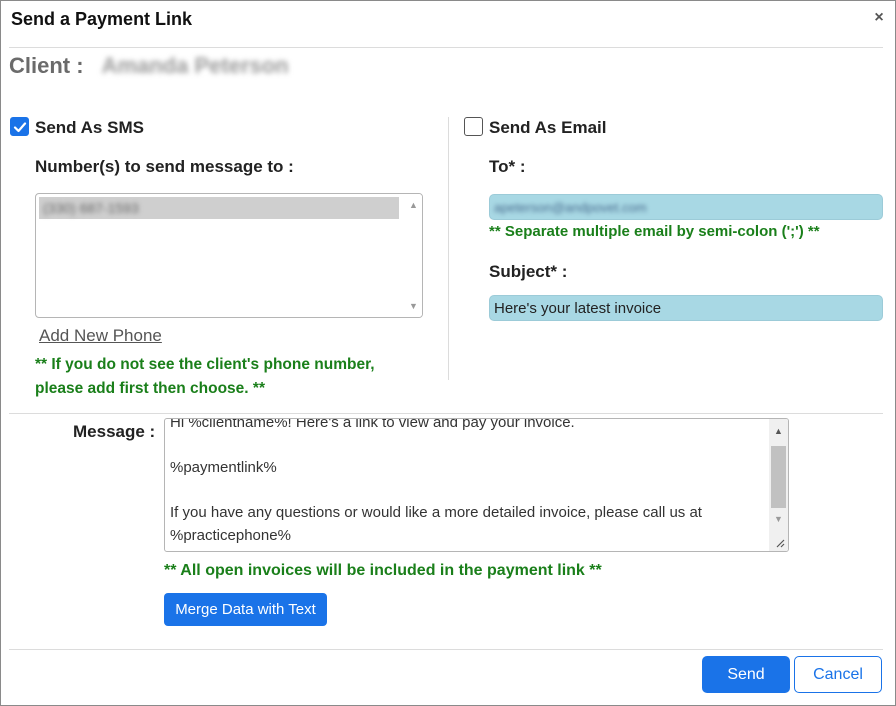 The height and width of the screenshot is (706, 896). I want to click on cancel-button: Cancel, so click(838, 674).